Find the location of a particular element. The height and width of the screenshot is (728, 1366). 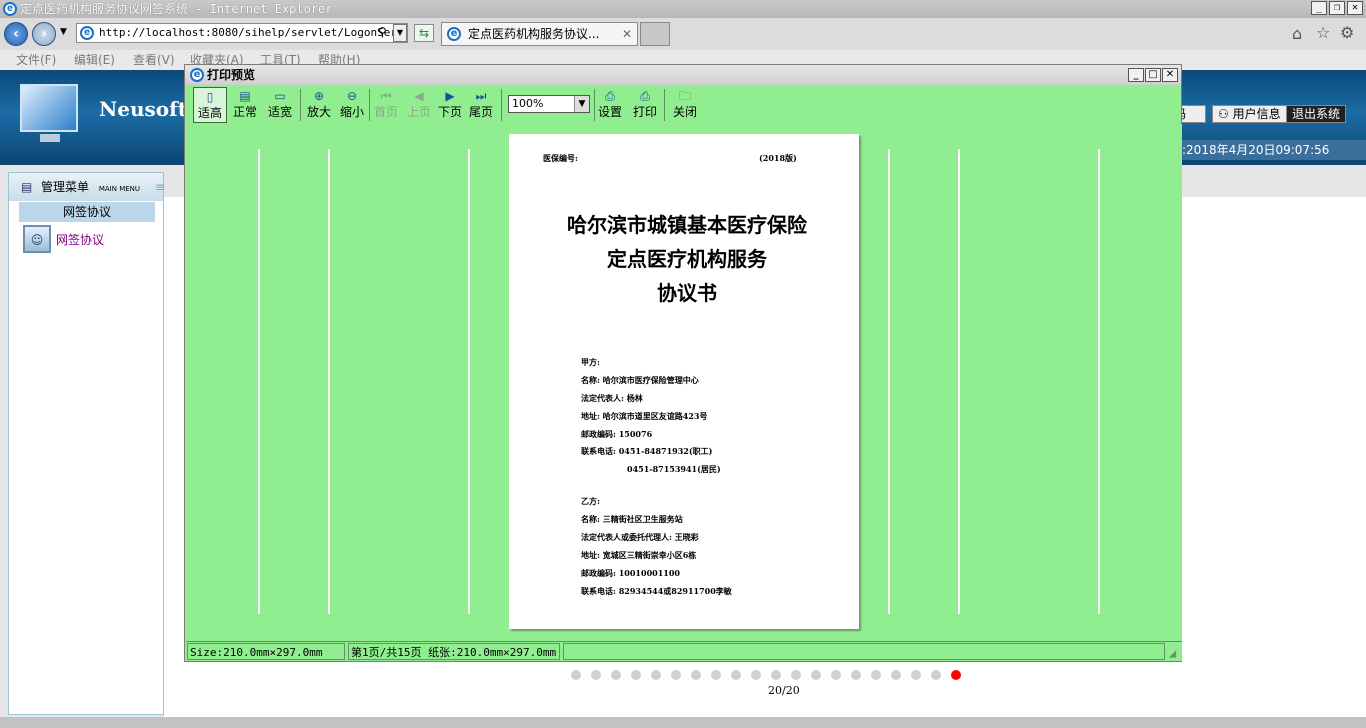

party-b-address: 地址: 宽城区三精街崇幸小区6栋 is located at coordinates (639, 555).